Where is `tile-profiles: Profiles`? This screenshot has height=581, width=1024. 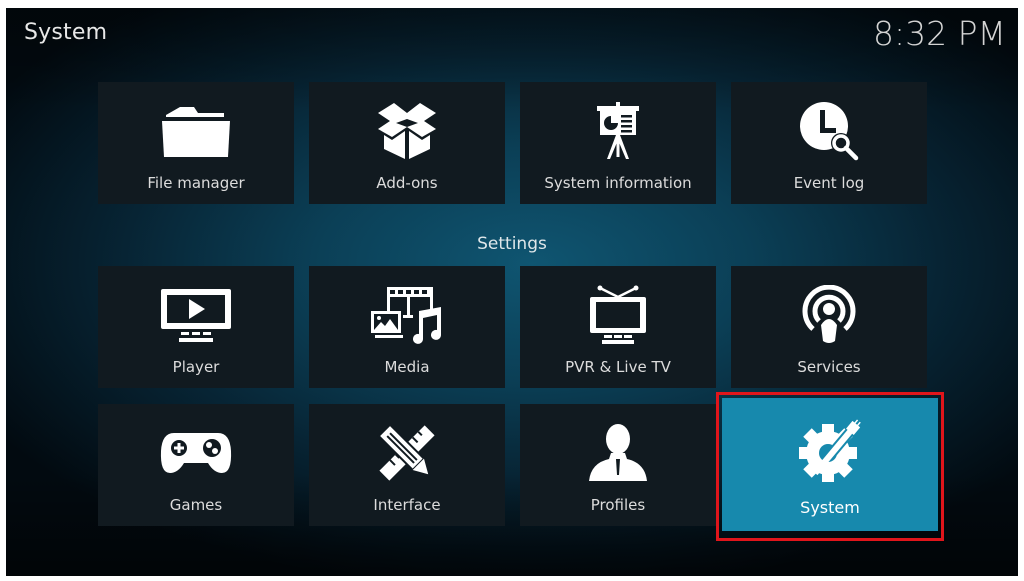 tile-profiles: Profiles is located at coordinates (618, 465).